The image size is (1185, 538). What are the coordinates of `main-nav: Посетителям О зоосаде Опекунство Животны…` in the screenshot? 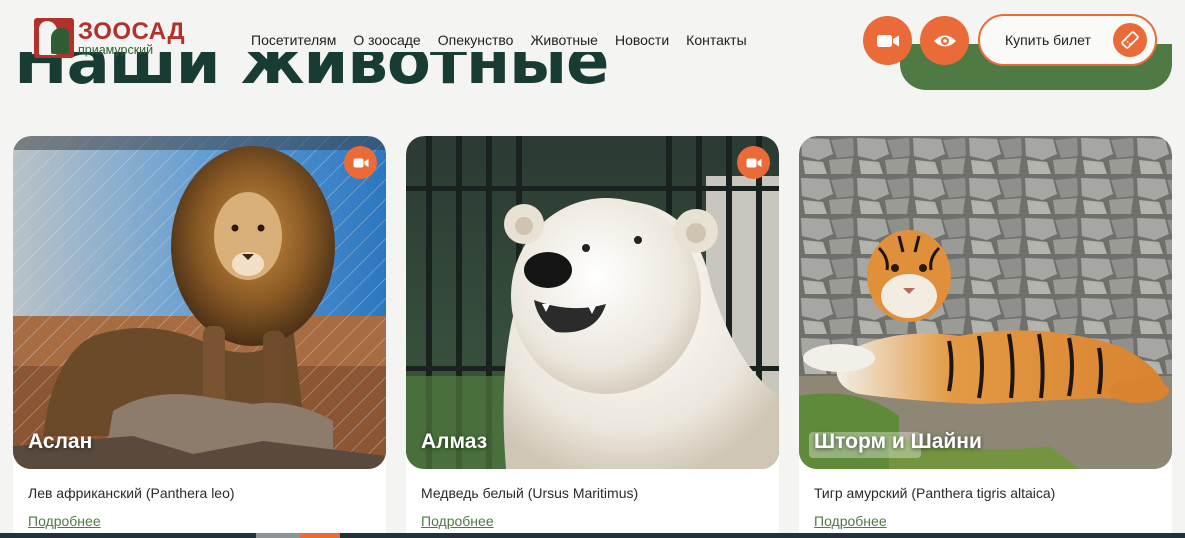 It's located at (499, 40).